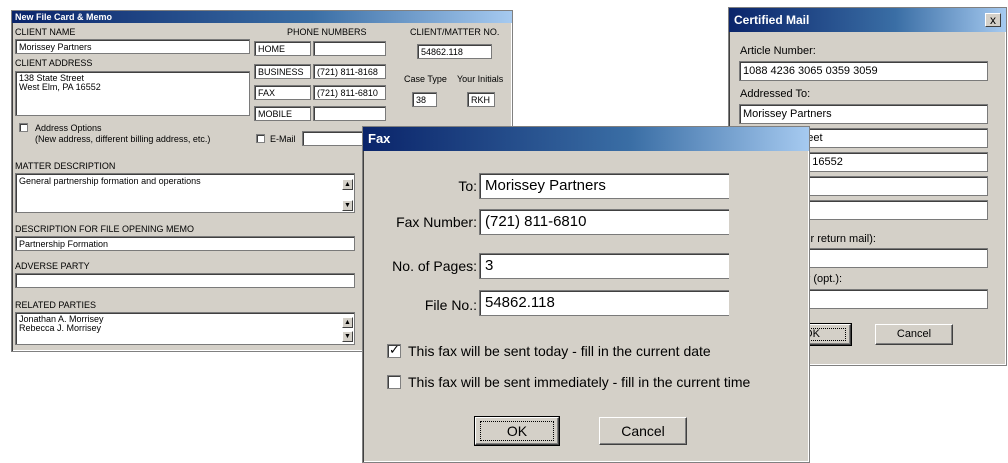  Describe the element at coordinates (481, 99) in the screenshot. I see `initials-field: RKH` at that location.